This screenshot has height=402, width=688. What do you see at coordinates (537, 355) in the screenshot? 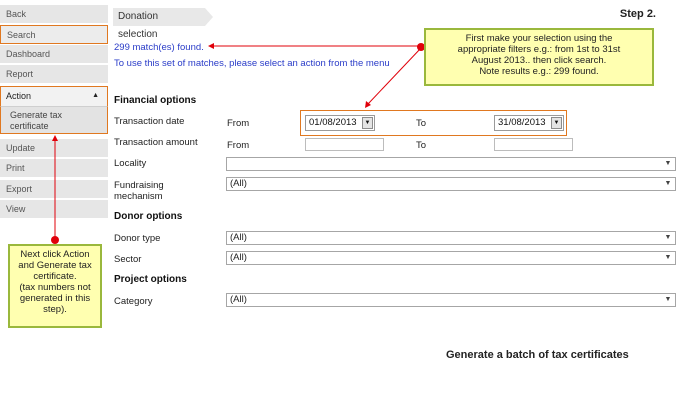
I see `footer-caption: Generate a batch of tax certificates` at bounding box center [537, 355].